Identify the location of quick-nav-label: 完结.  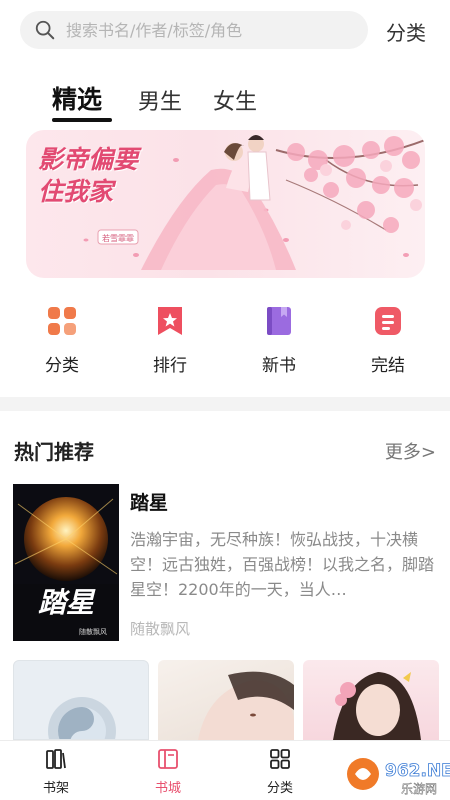
(388, 366).